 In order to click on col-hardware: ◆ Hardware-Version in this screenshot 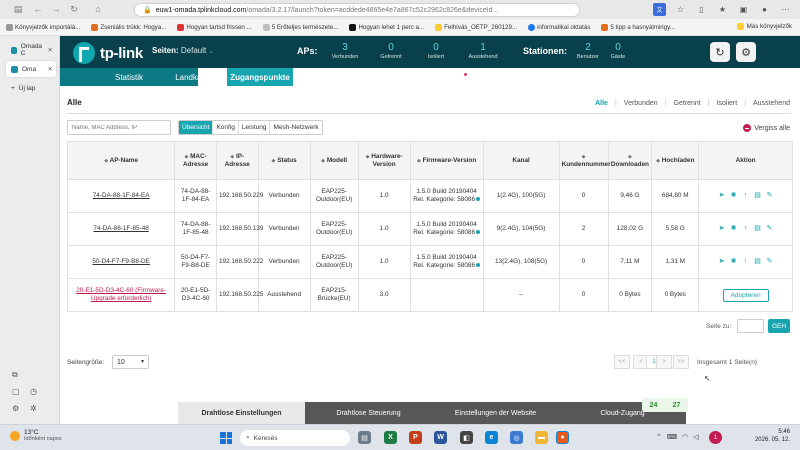, I will do `click(384, 160)`.